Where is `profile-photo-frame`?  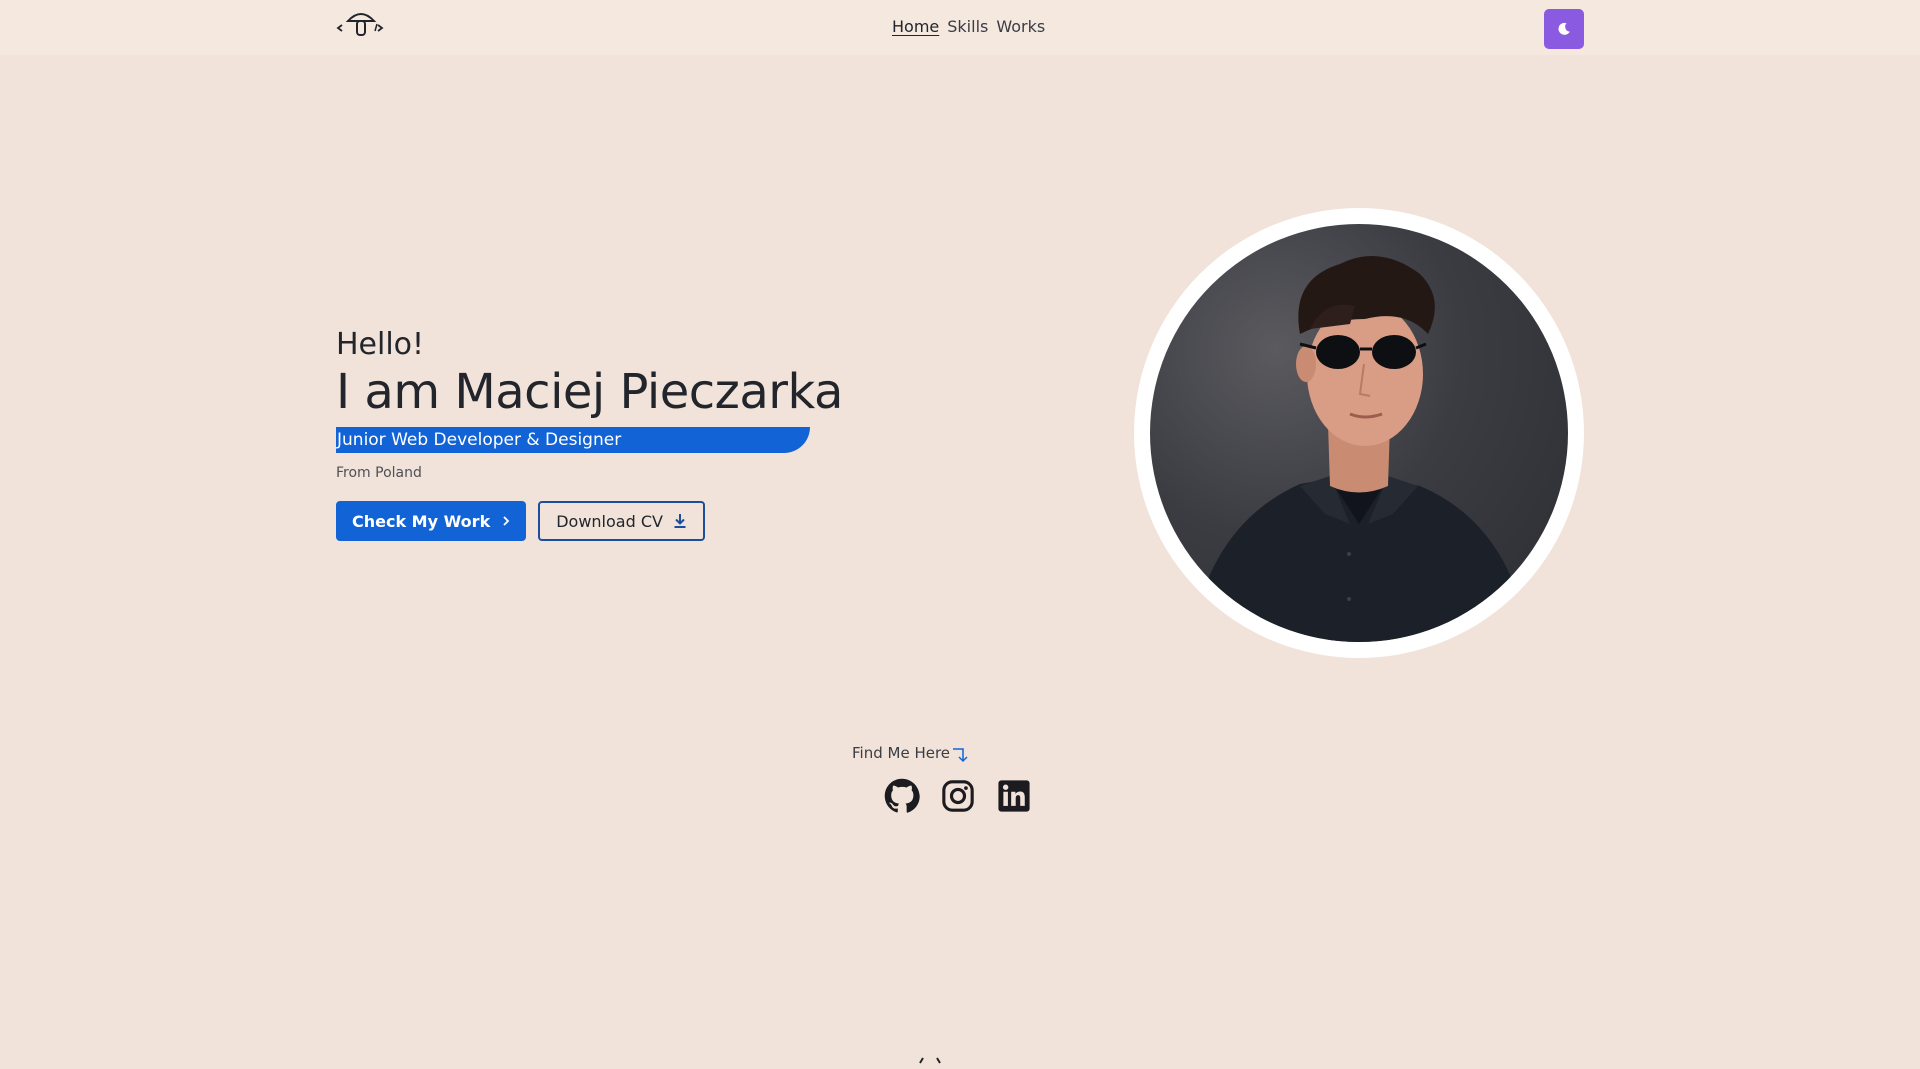 profile-photo-frame is located at coordinates (1359, 433).